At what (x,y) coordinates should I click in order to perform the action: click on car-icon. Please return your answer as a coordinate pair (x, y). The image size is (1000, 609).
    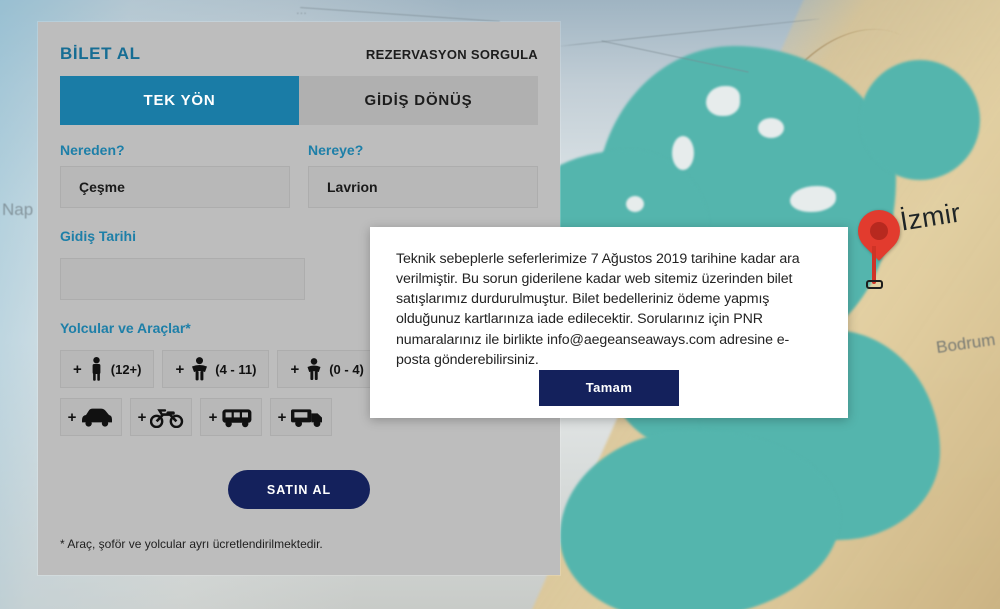
    Looking at the image, I should click on (97, 417).